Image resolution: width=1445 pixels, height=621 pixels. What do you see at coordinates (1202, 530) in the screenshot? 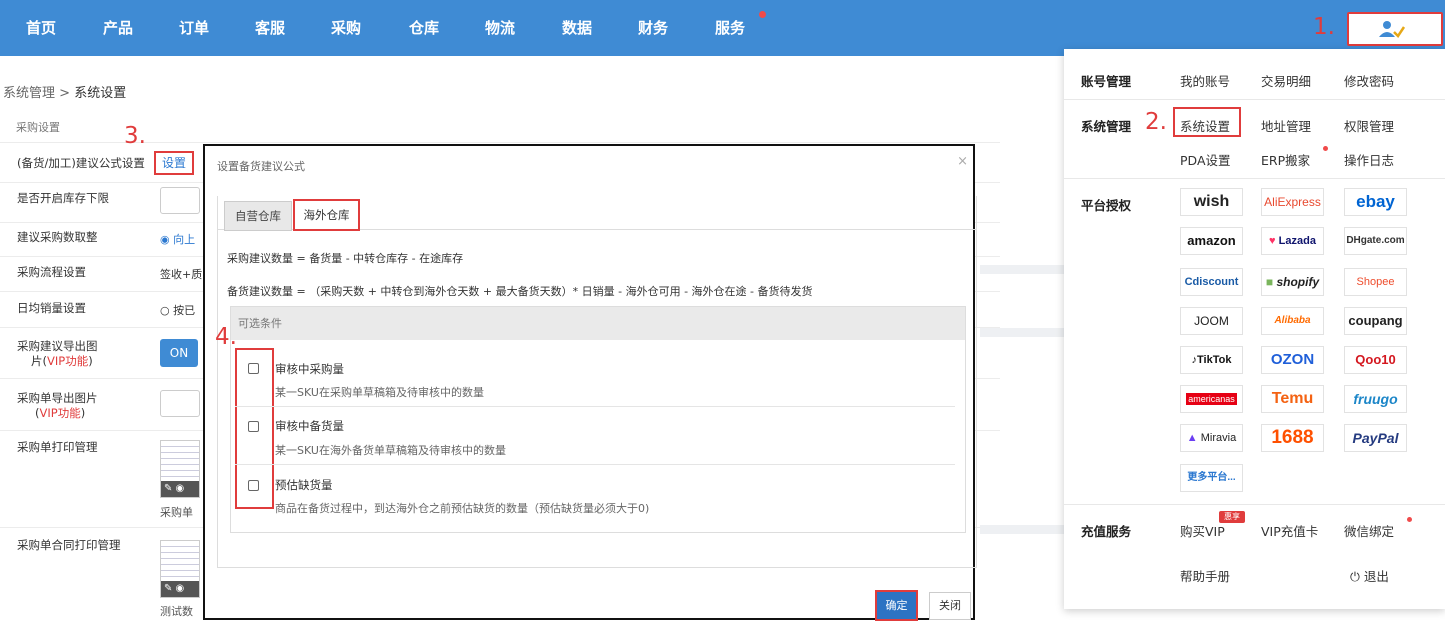
I see `menu-buy-vip: 购买VIP` at bounding box center [1202, 530].